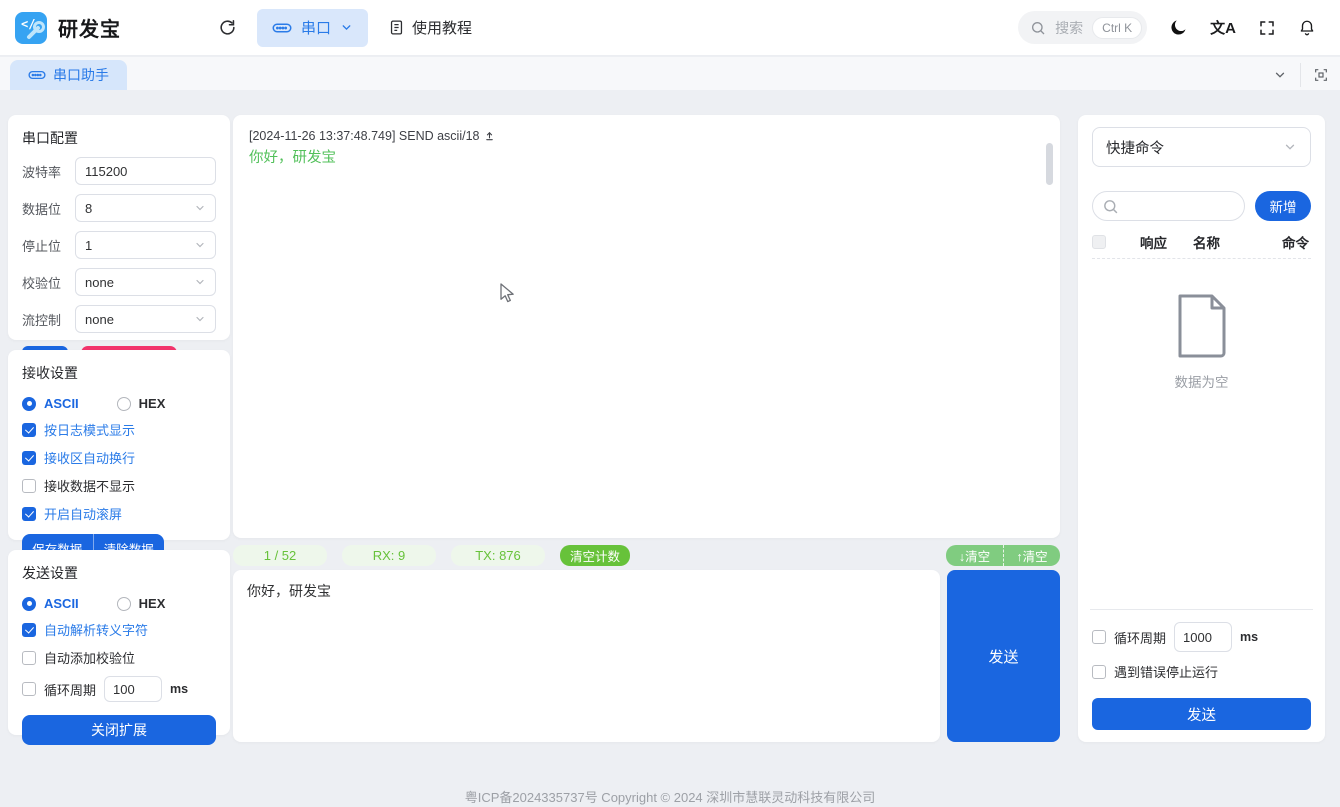 This screenshot has height=807, width=1340. Describe the element at coordinates (1099, 671) in the screenshot. I see `stop-on-error-checkbox` at that location.